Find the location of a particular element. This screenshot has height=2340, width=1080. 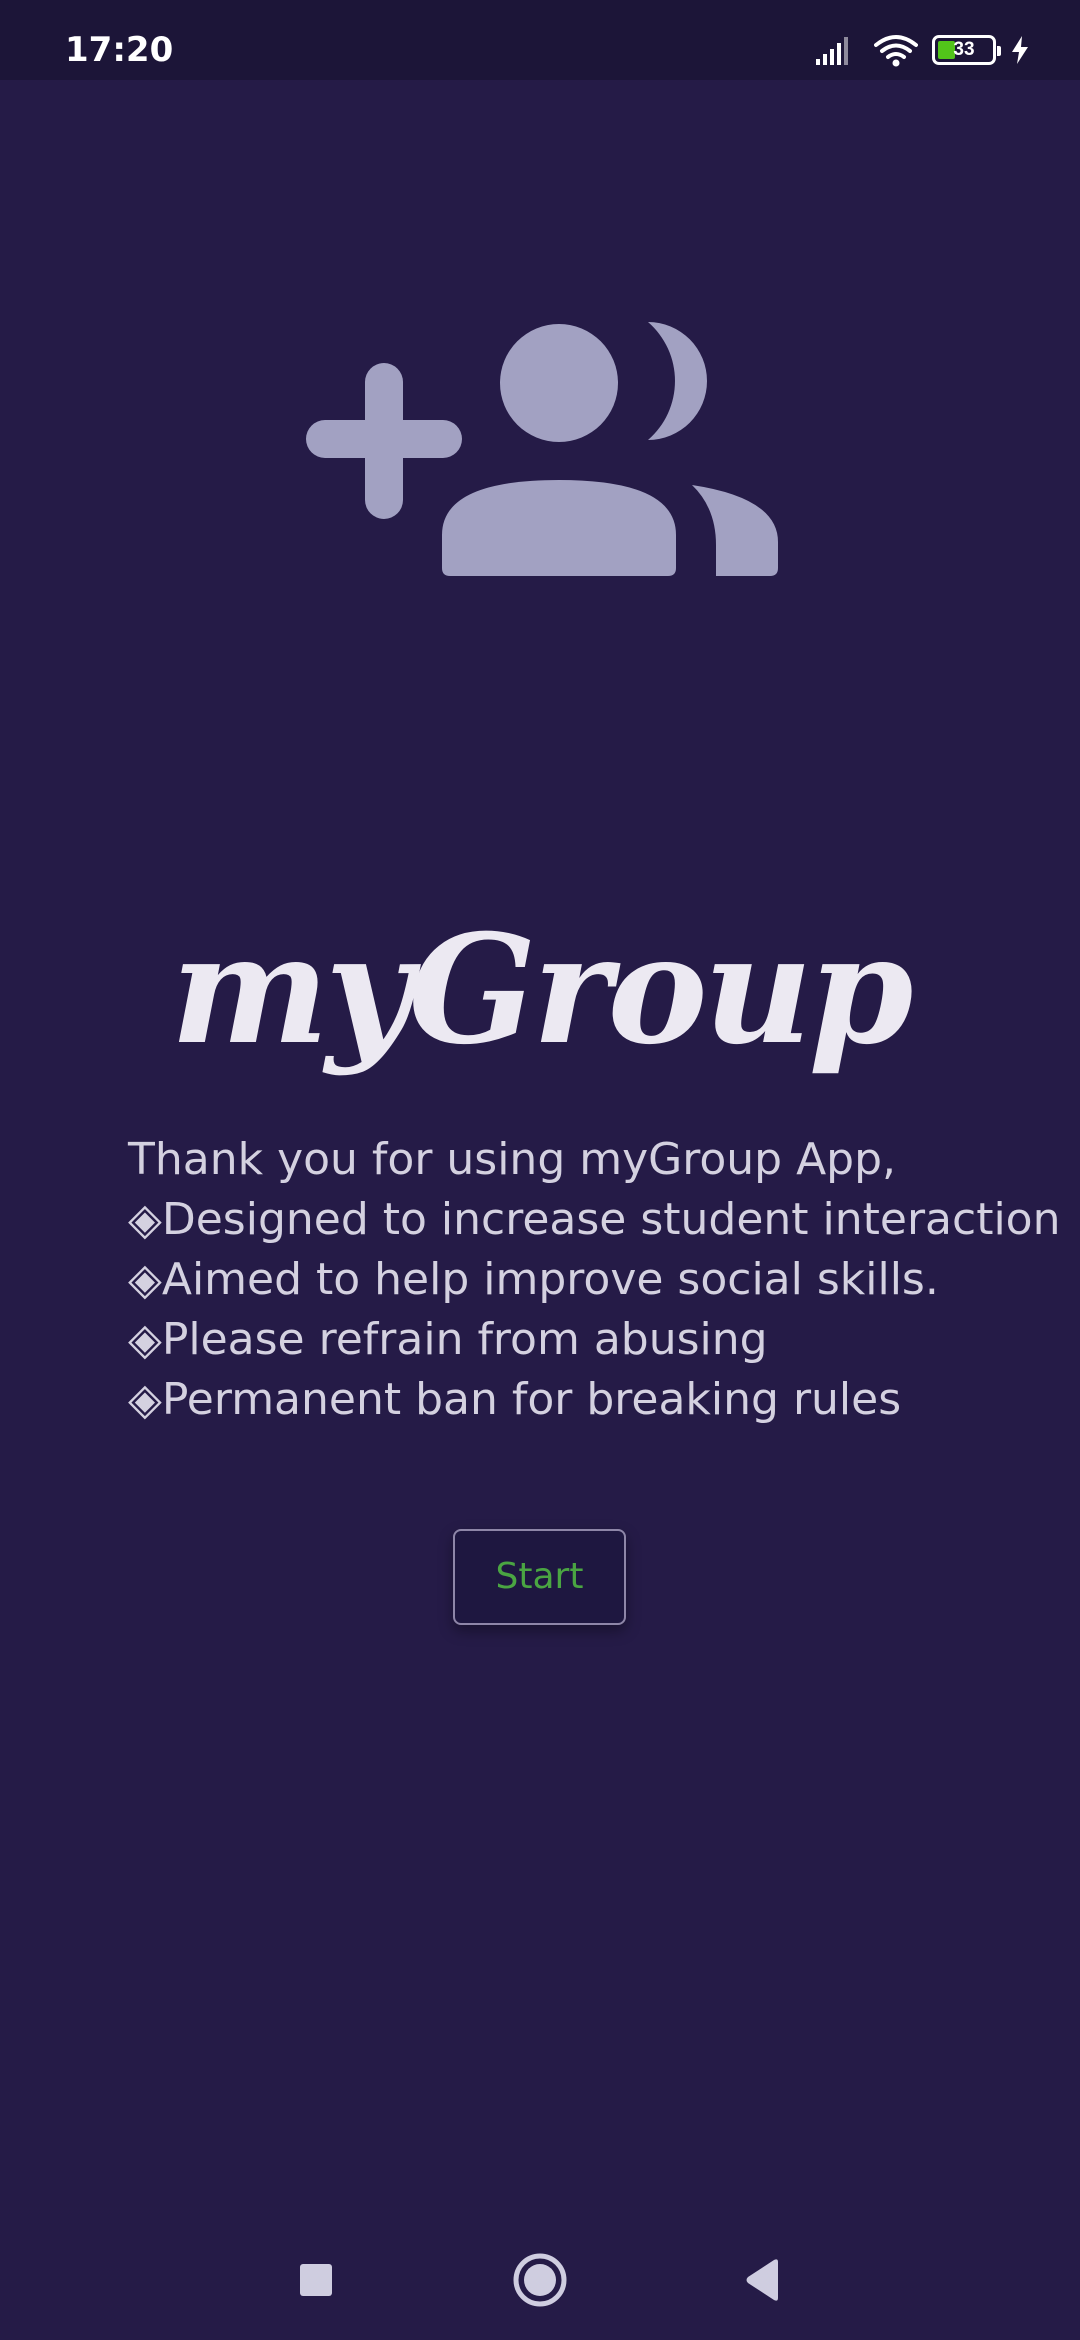

group-add-icon is located at coordinates (542, 449).